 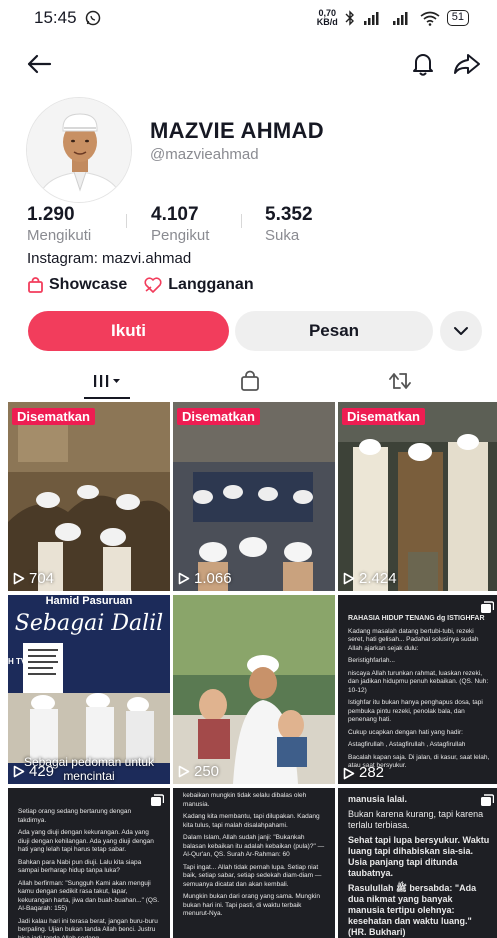 What do you see at coordinates (248, 64) in the screenshot?
I see `top-navigation` at bounding box center [248, 64].